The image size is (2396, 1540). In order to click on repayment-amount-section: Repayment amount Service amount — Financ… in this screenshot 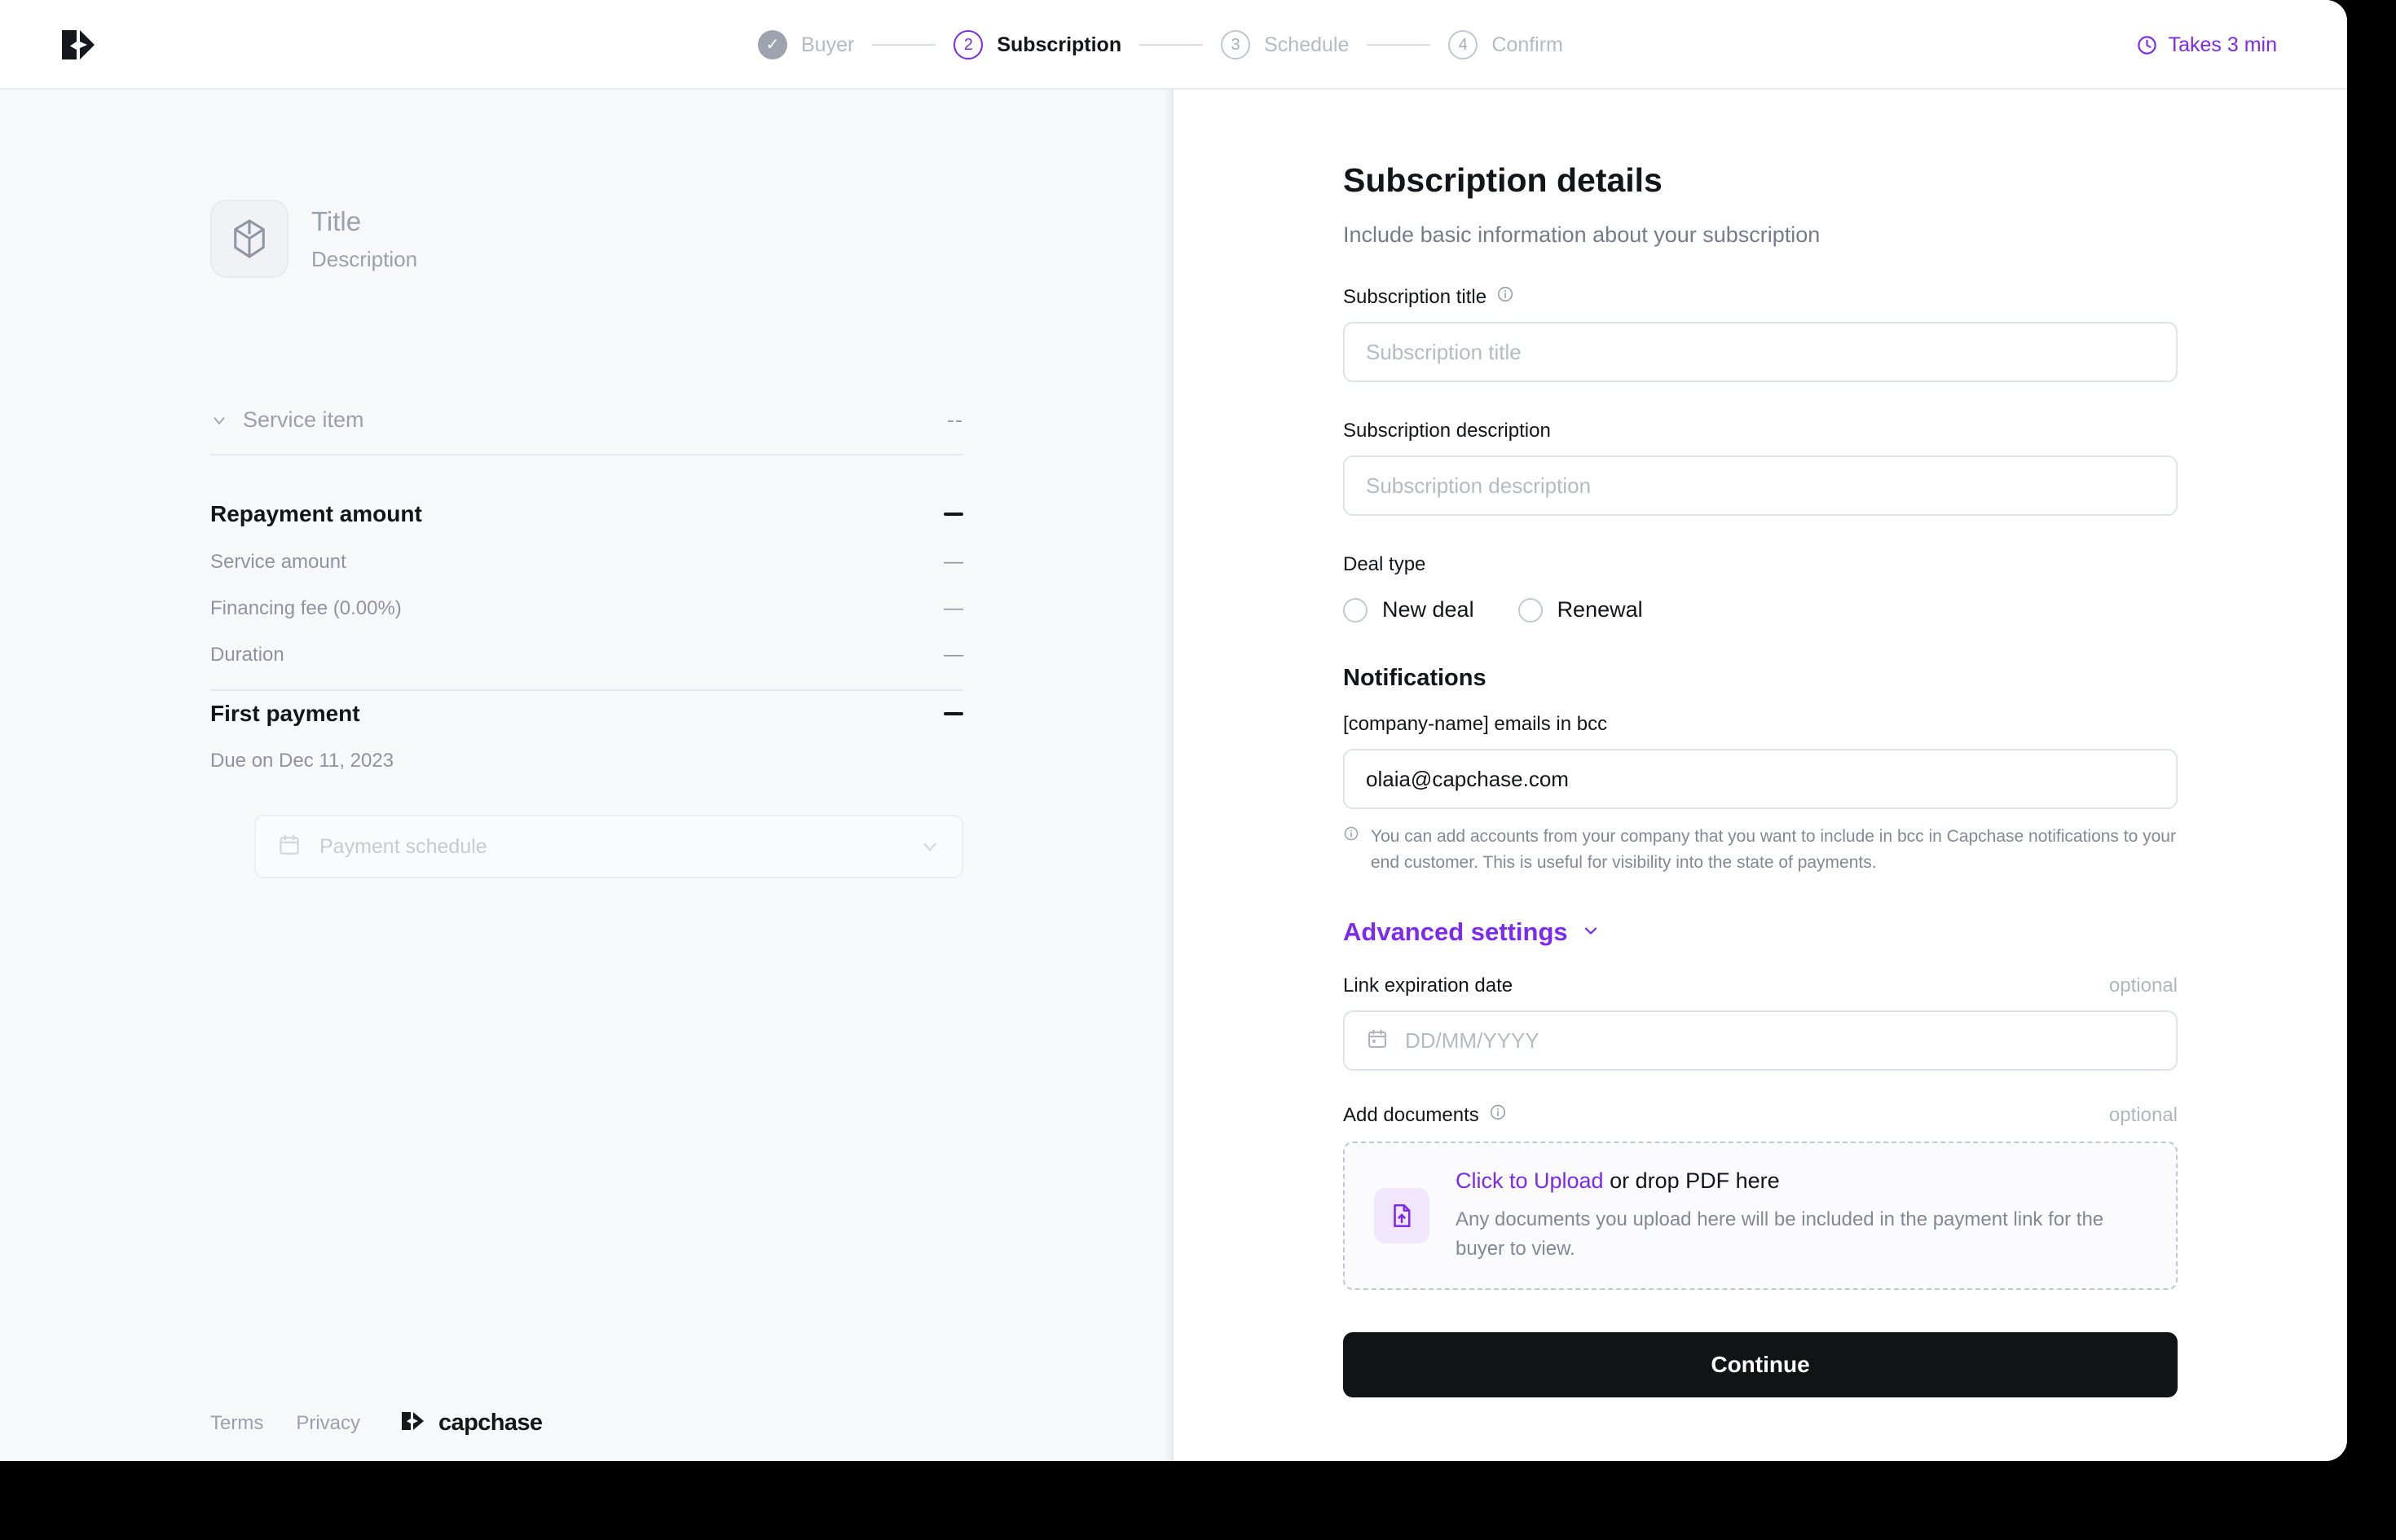, I will do `click(586, 596)`.